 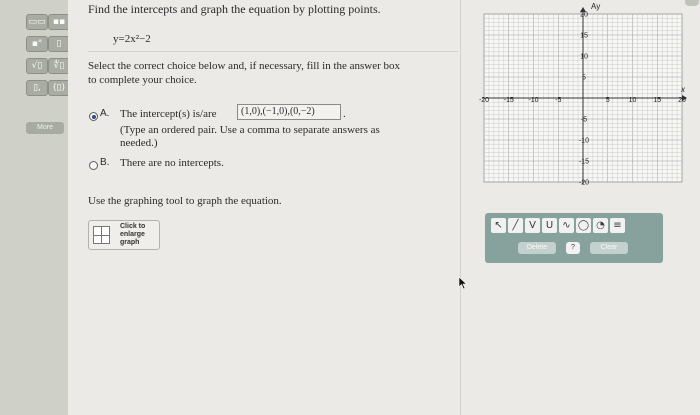 What do you see at coordinates (515, 225) in the screenshot?
I see `line-tool-icon: ╱` at bounding box center [515, 225].